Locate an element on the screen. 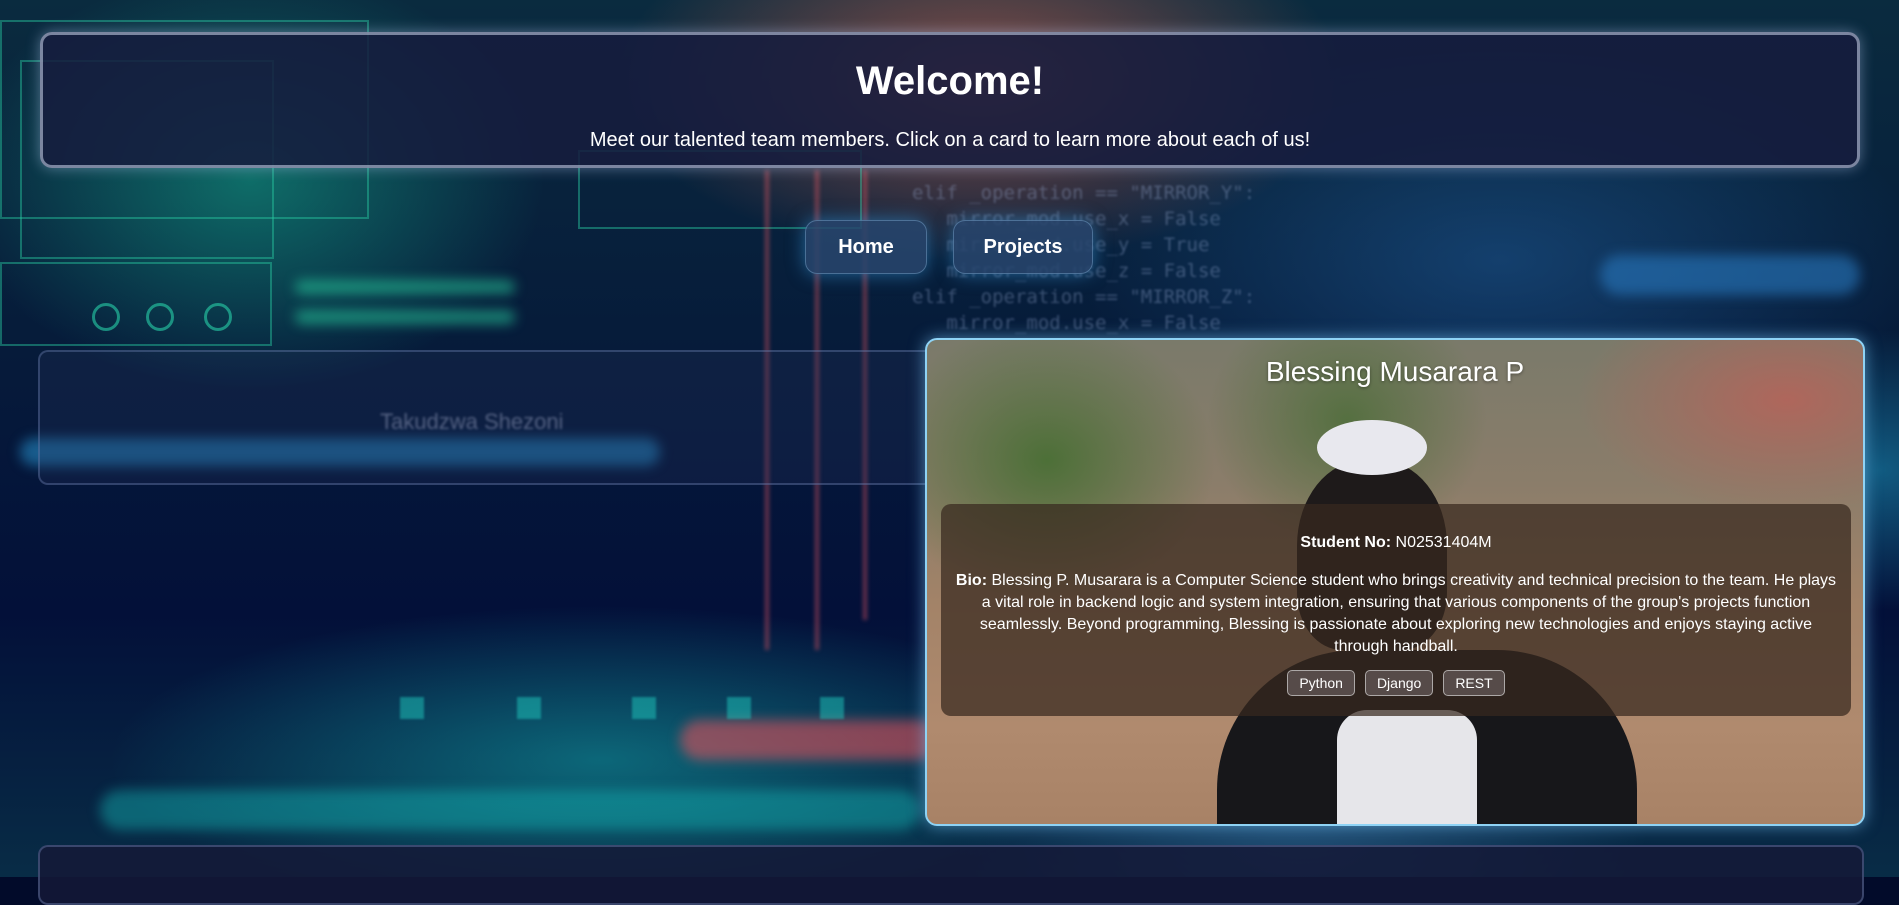  photo-shirt is located at coordinates (1407, 767).